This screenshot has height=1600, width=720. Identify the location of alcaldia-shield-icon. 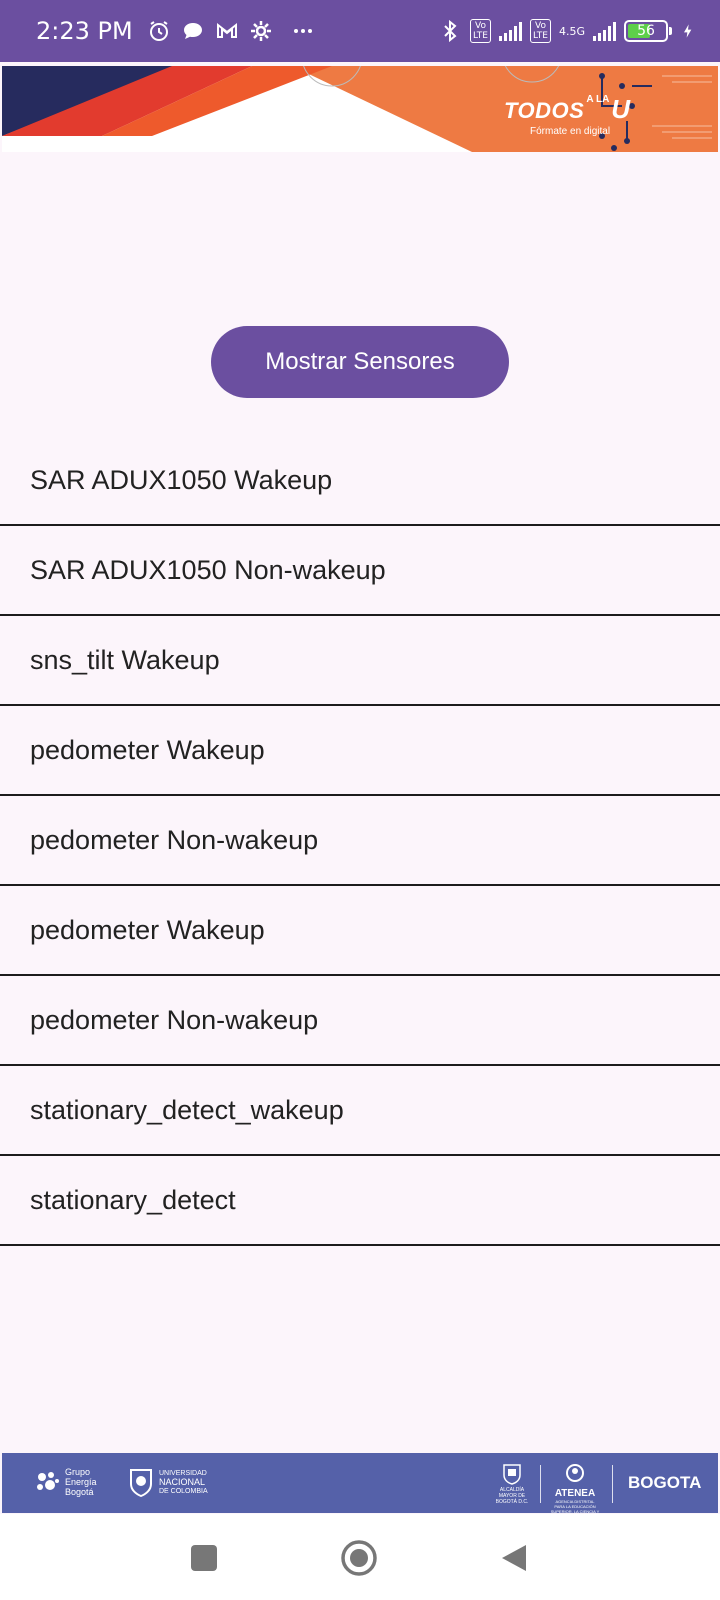
(512, 1474).